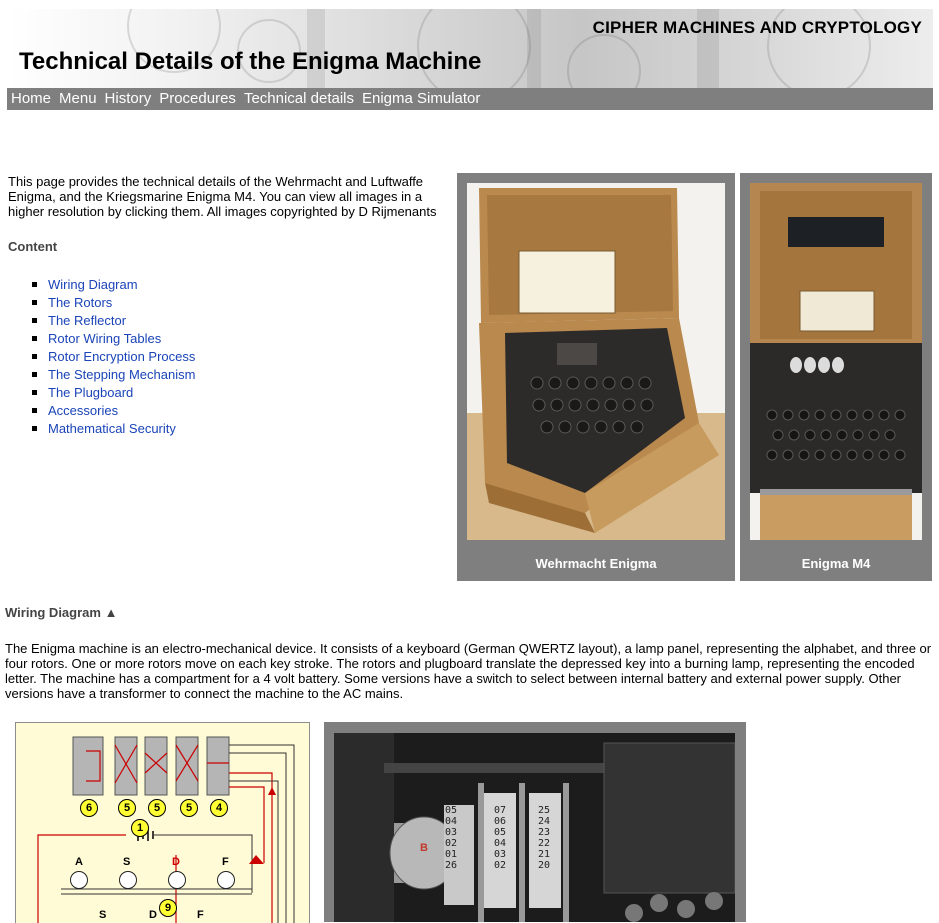  I want to click on wehrmacht-enigma-frame: Wehrmacht Enigma, so click(596, 377).